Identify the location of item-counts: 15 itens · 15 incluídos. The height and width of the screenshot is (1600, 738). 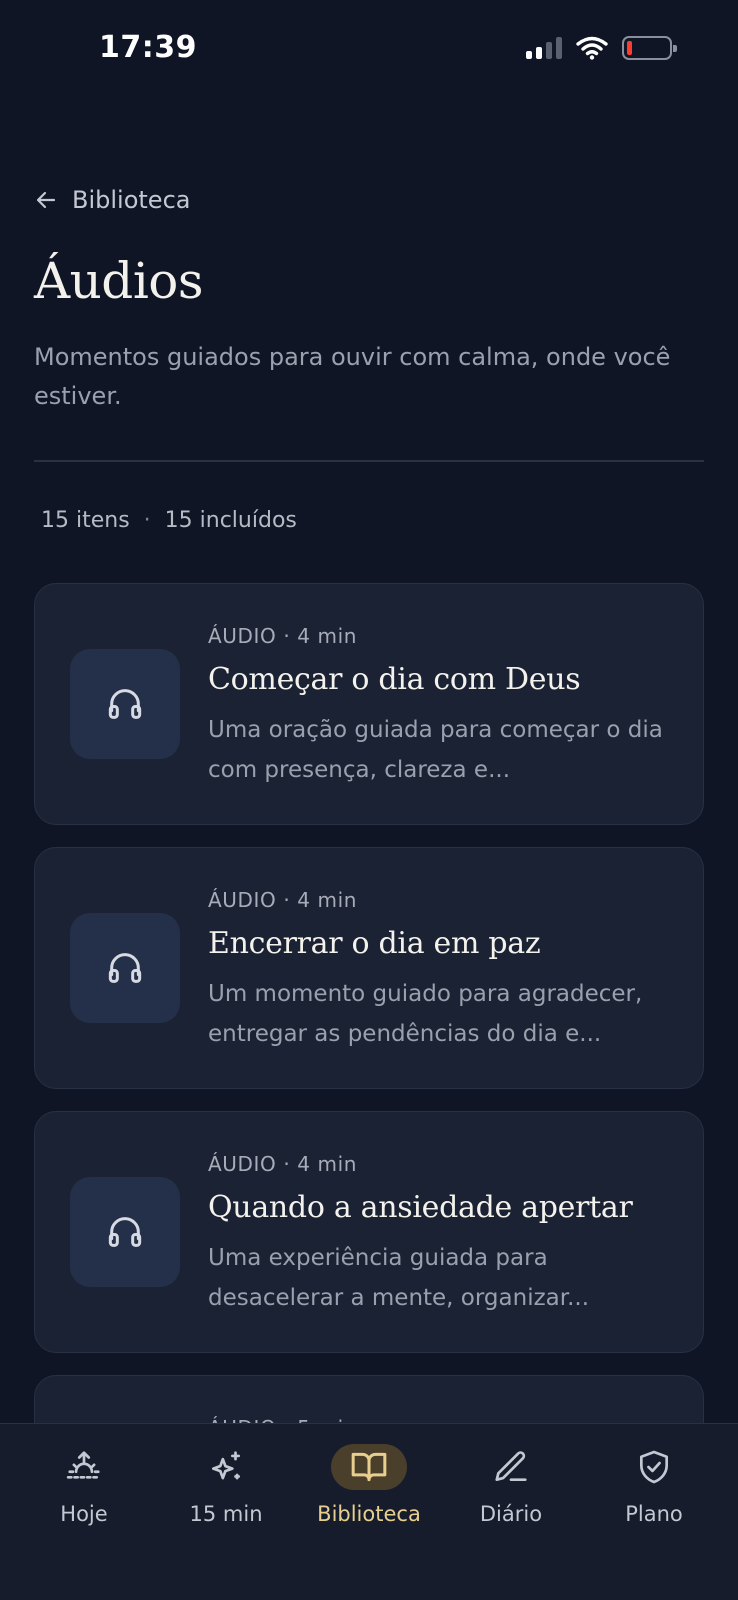
(169, 520).